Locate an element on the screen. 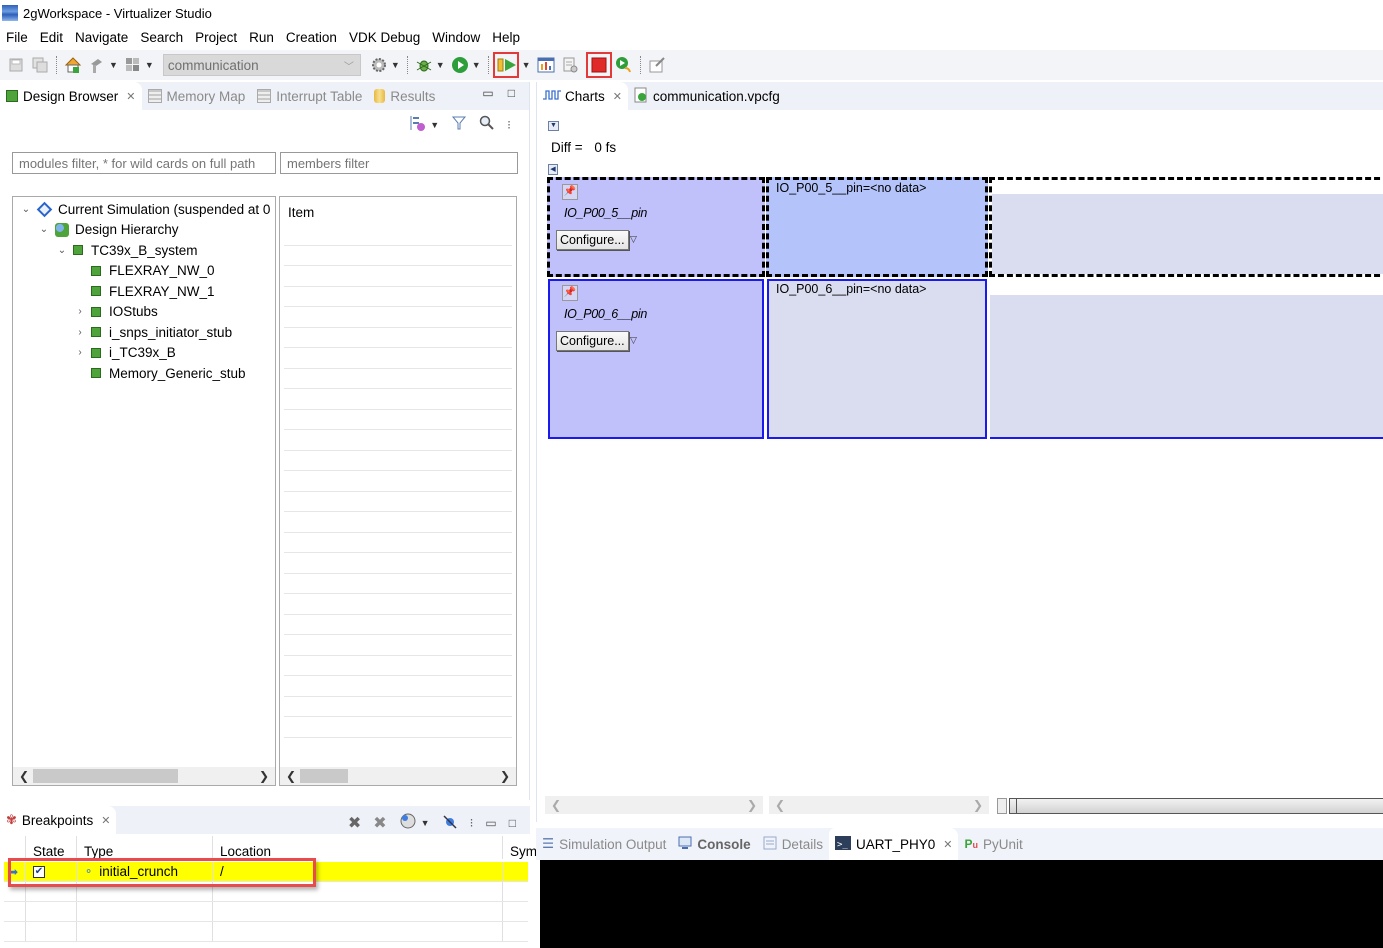 This screenshot has width=1383, height=948. scroll-thumb is located at coordinates (105, 776).